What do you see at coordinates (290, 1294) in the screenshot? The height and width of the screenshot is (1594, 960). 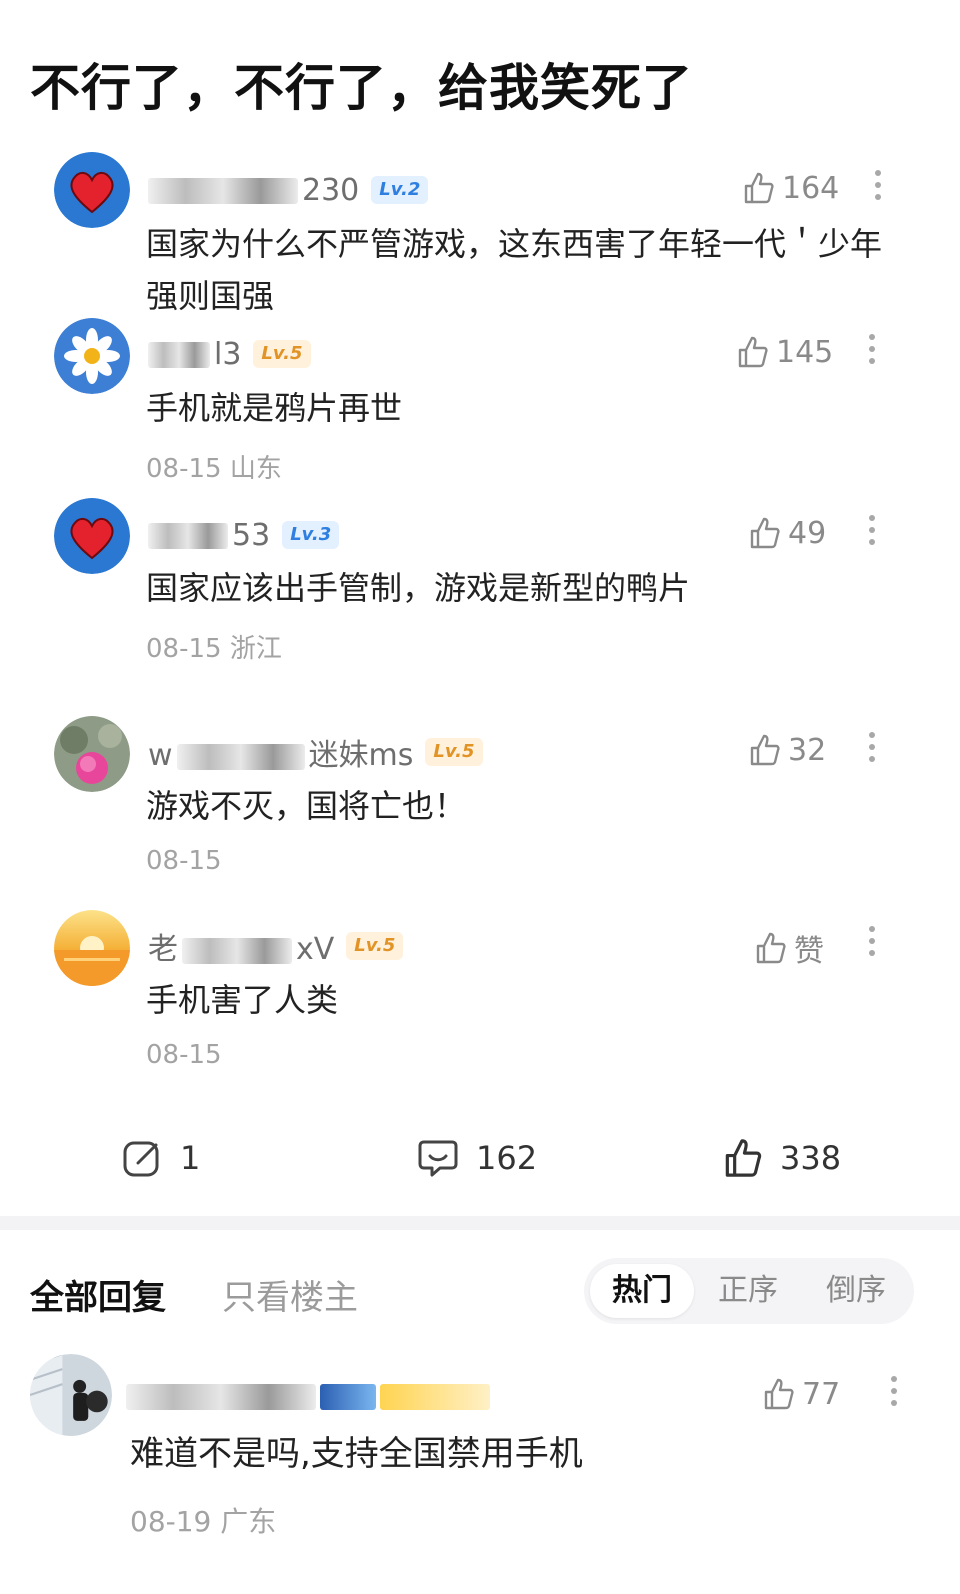 I see `tab-host-only: 只看楼主` at bounding box center [290, 1294].